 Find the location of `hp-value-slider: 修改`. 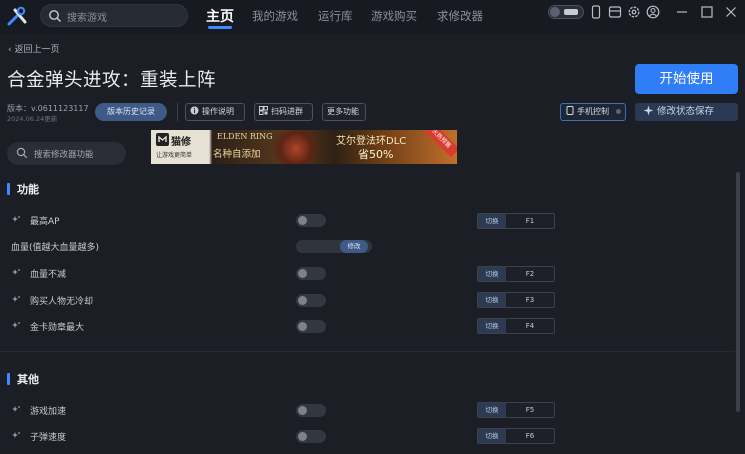

hp-value-slider: 修改 is located at coordinates (334, 246).